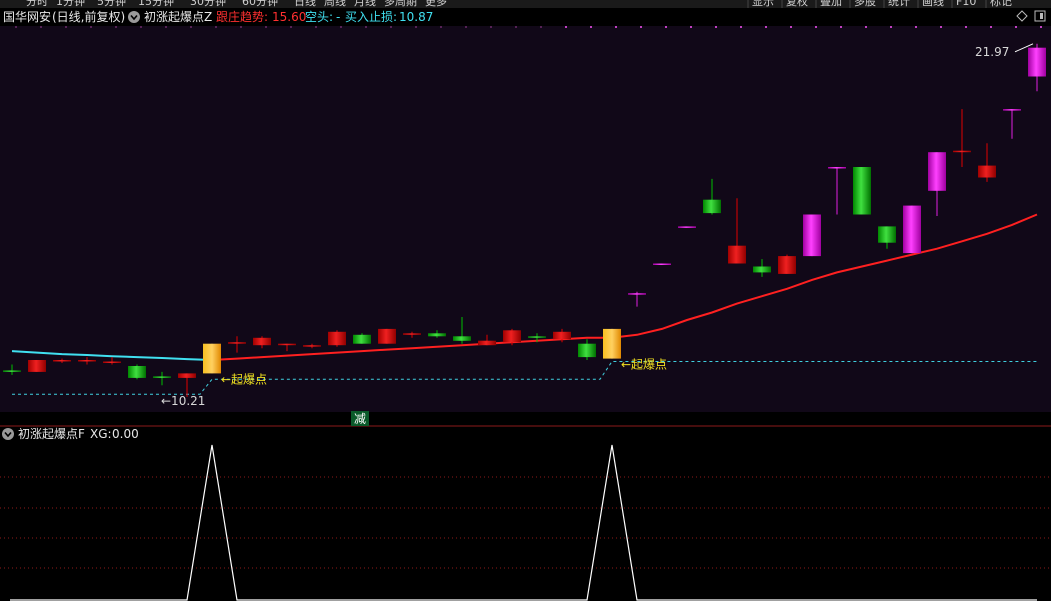  What do you see at coordinates (933, 4) in the screenshot?
I see `toolbar-button: 画线` at bounding box center [933, 4].